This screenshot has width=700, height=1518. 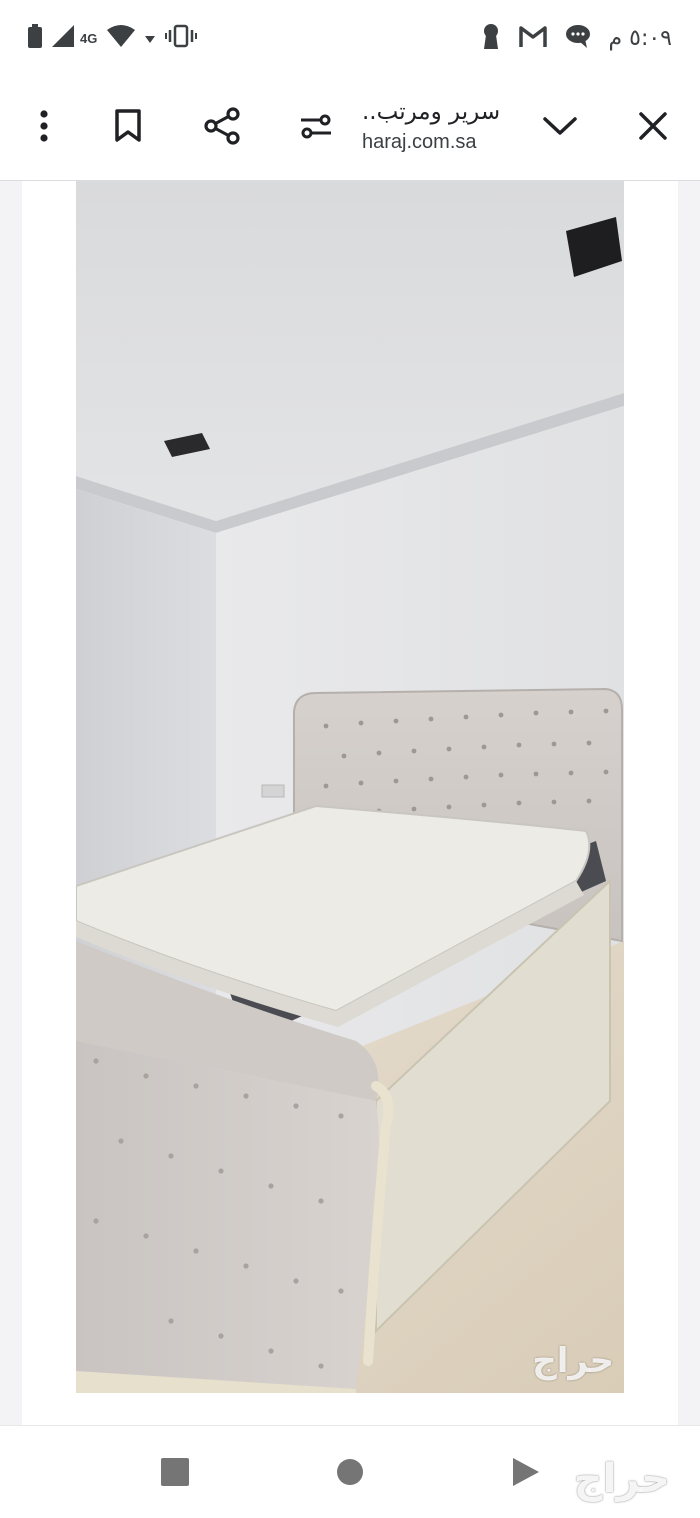 What do you see at coordinates (350, 38) in the screenshot?
I see `status-bar: 4G ٥:٠٩ م` at bounding box center [350, 38].